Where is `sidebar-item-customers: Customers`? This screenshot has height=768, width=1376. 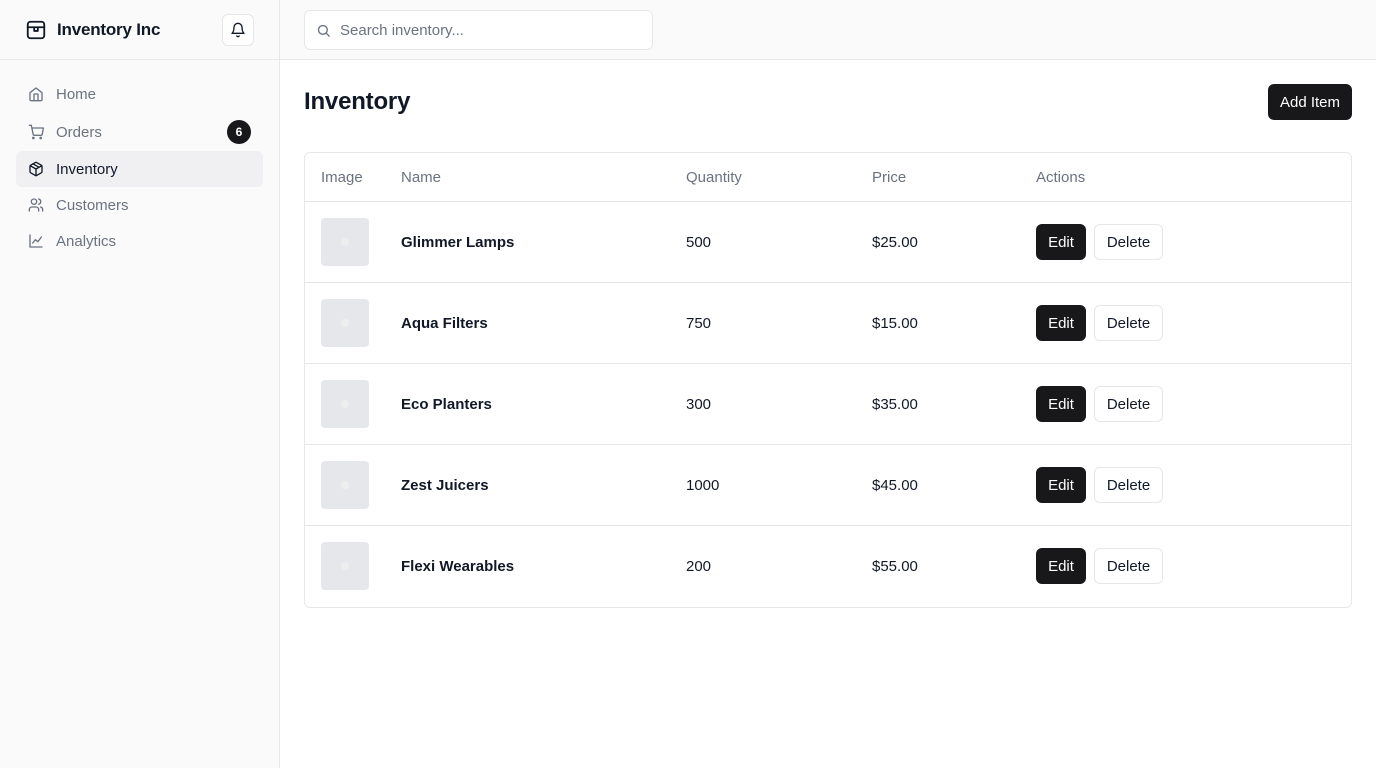
sidebar-item-customers: Customers is located at coordinates (139, 205).